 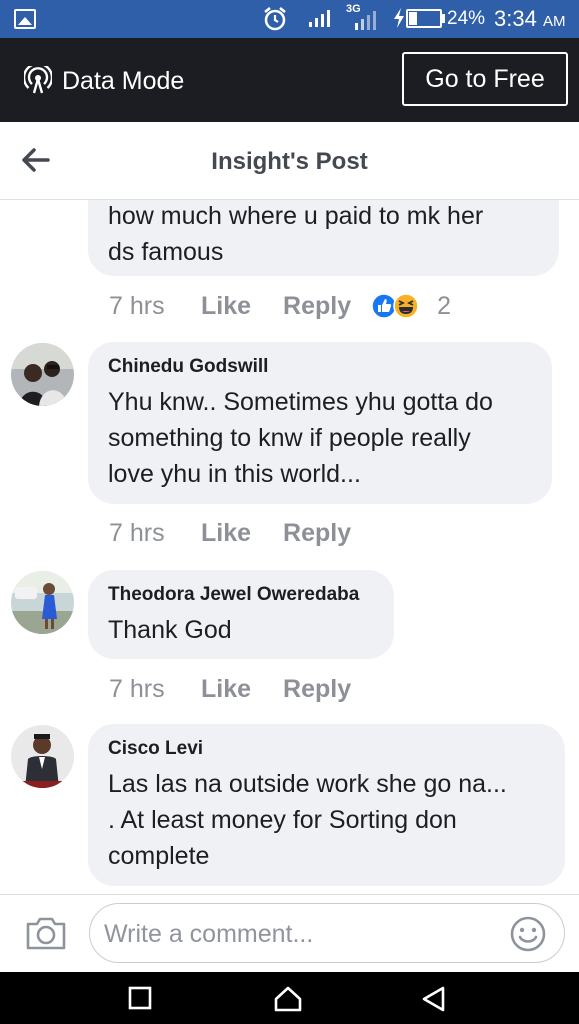 What do you see at coordinates (170, 630) in the screenshot?
I see `comment-line: Thank God` at bounding box center [170, 630].